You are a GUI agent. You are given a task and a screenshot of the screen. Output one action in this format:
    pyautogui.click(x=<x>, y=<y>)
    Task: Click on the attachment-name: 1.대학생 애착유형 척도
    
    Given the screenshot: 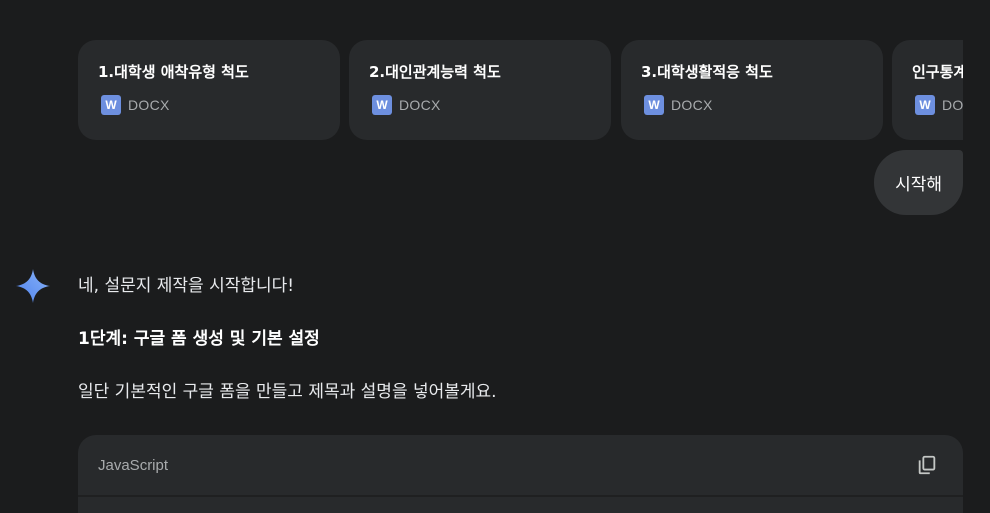 What is the action you would take?
    pyautogui.click(x=173, y=72)
    